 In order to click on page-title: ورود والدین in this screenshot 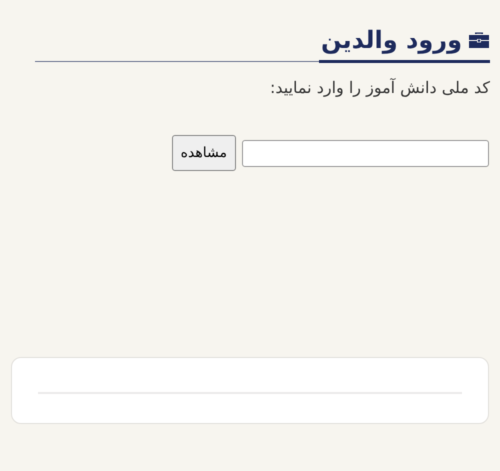, I will do `click(391, 40)`.